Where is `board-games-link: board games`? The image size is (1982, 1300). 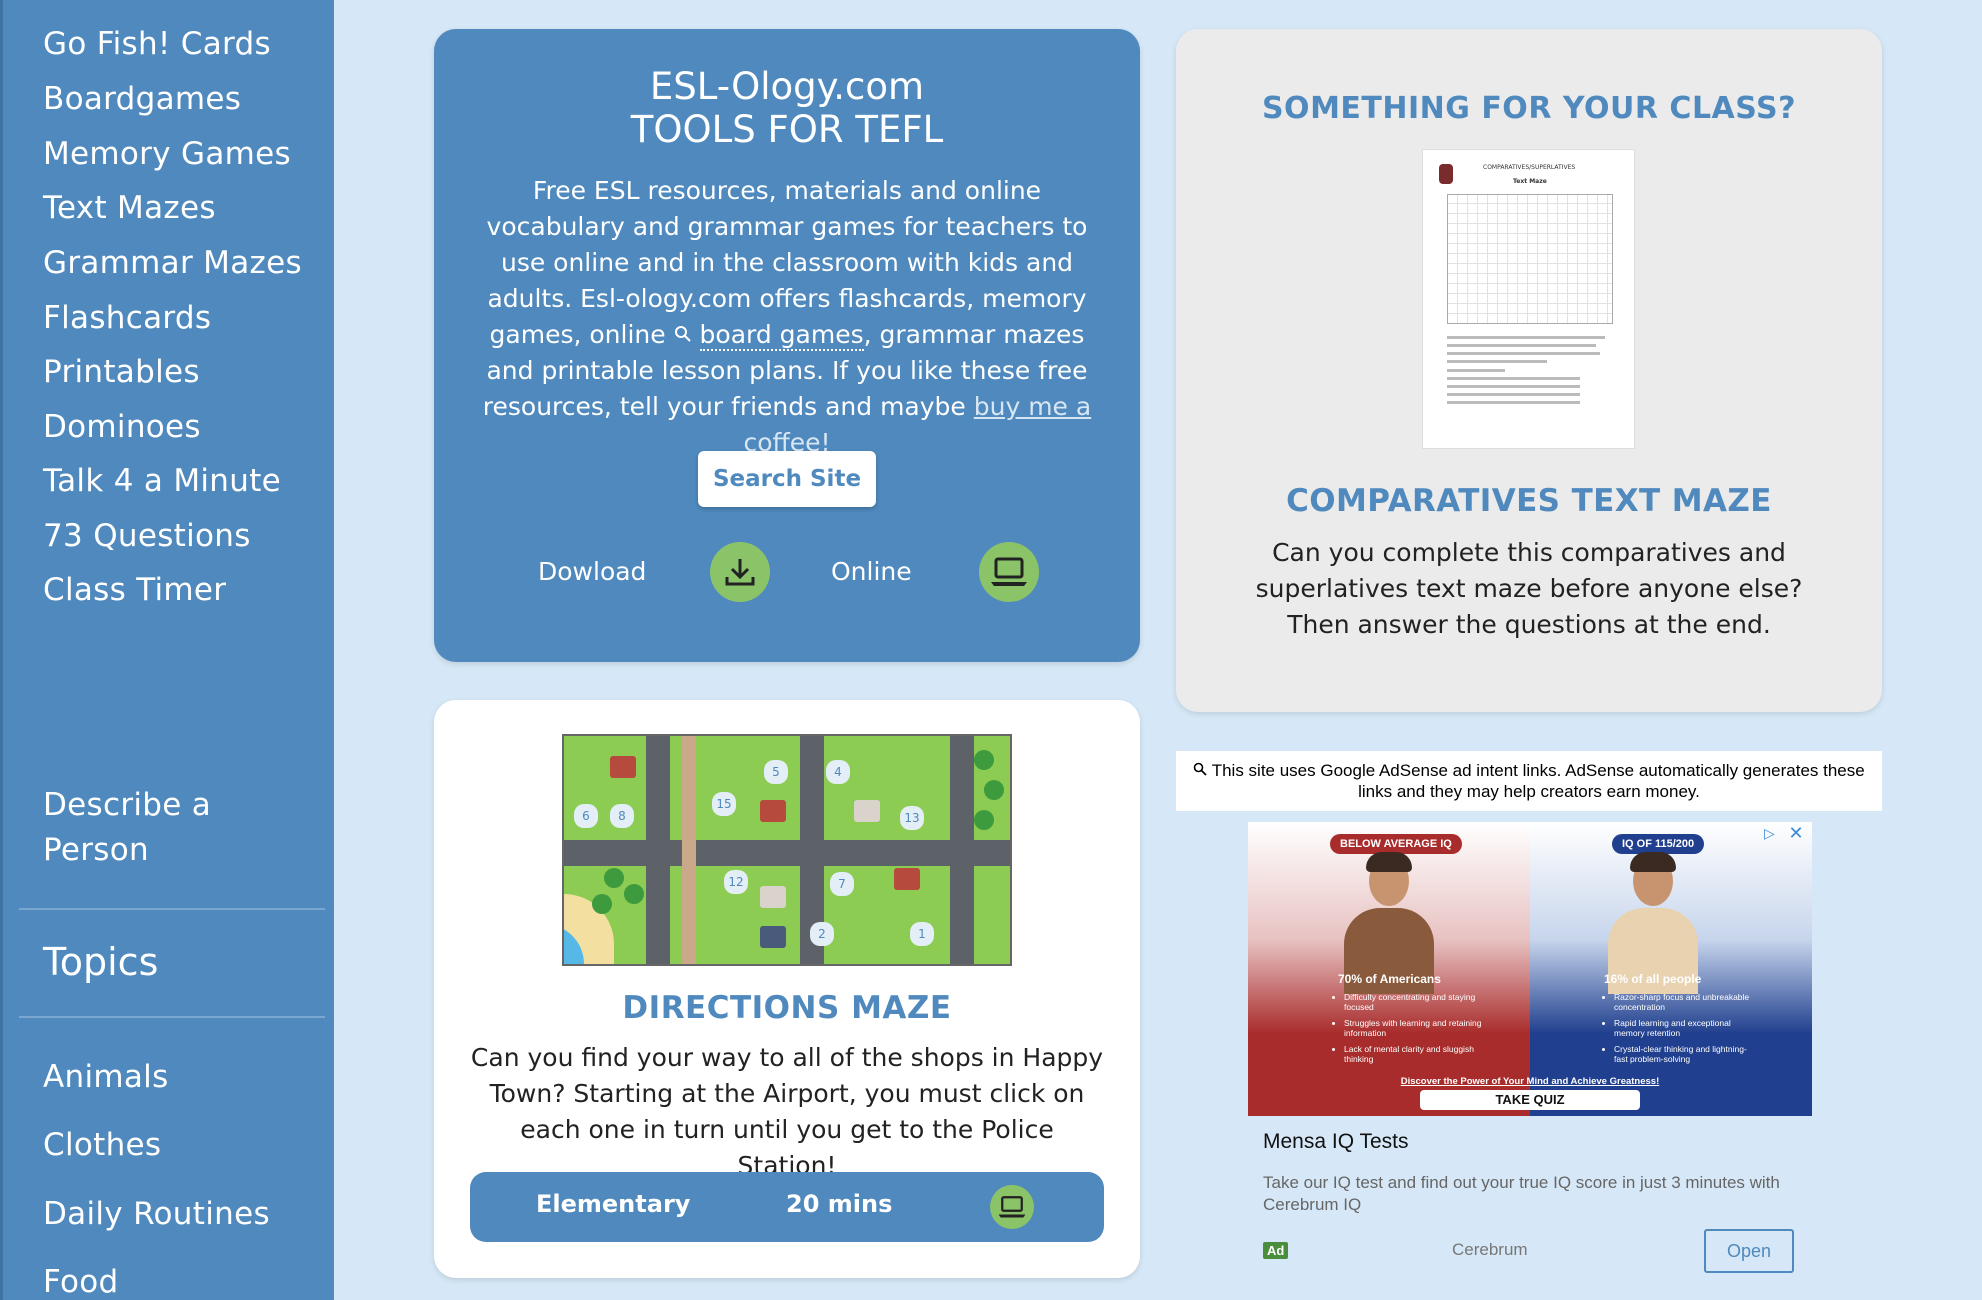
board-games-link: board games is located at coordinates (781, 335).